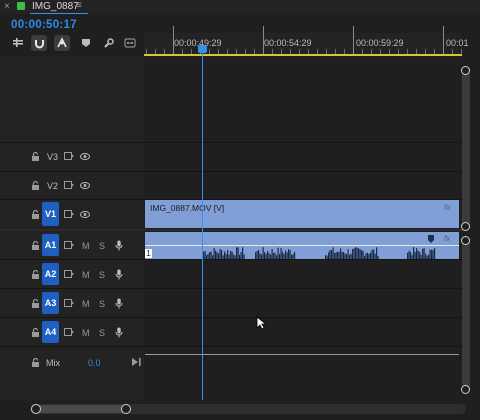 This screenshot has height=420, width=480. What do you see at coordinates (108, 43) in the screenshot?
I see `timeline-settings-wrench-icon` at bounding box center [108, 43].